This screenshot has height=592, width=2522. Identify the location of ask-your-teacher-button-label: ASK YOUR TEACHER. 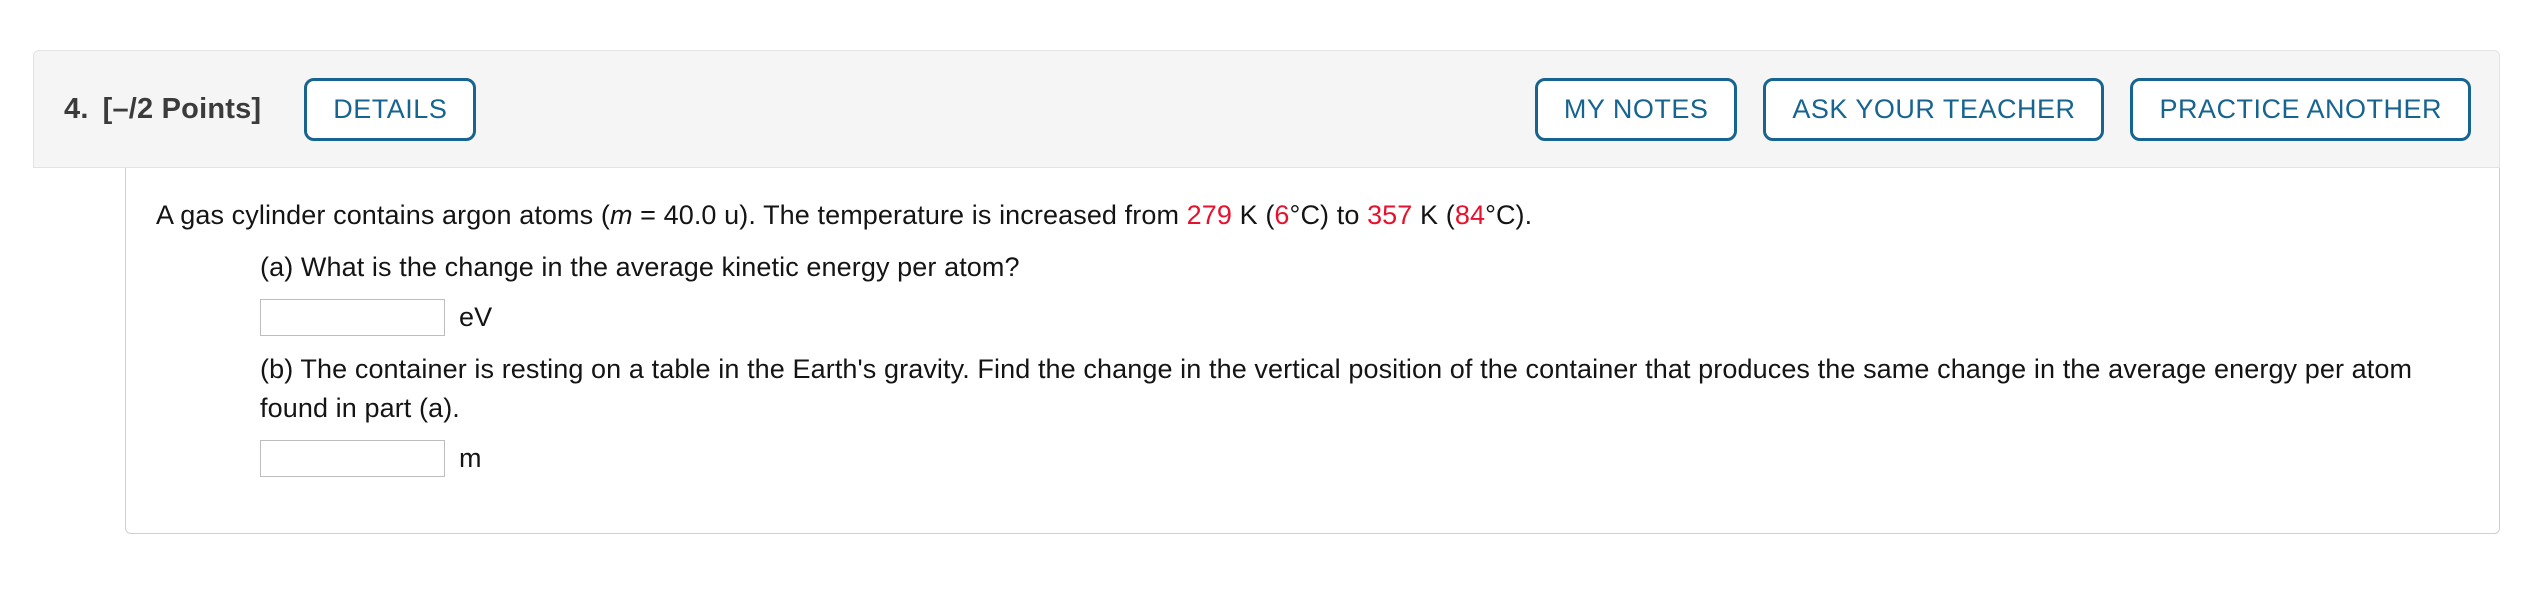
(1934, 108).